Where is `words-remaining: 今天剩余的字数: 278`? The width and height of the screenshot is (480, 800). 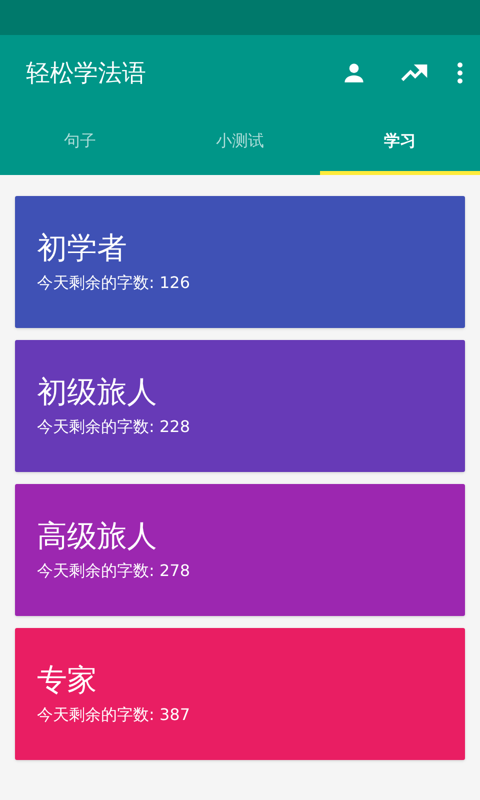
words-remaining: 今天剩余的字数: 278 is located at coordinates (113, 571).